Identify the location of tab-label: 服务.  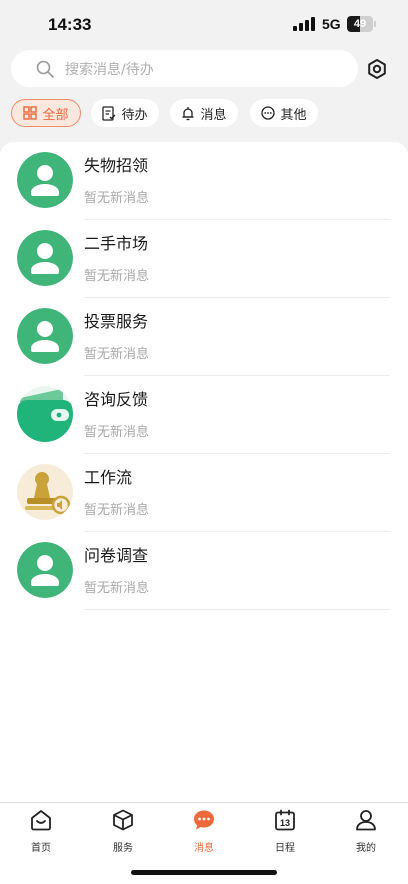
(123, 848).